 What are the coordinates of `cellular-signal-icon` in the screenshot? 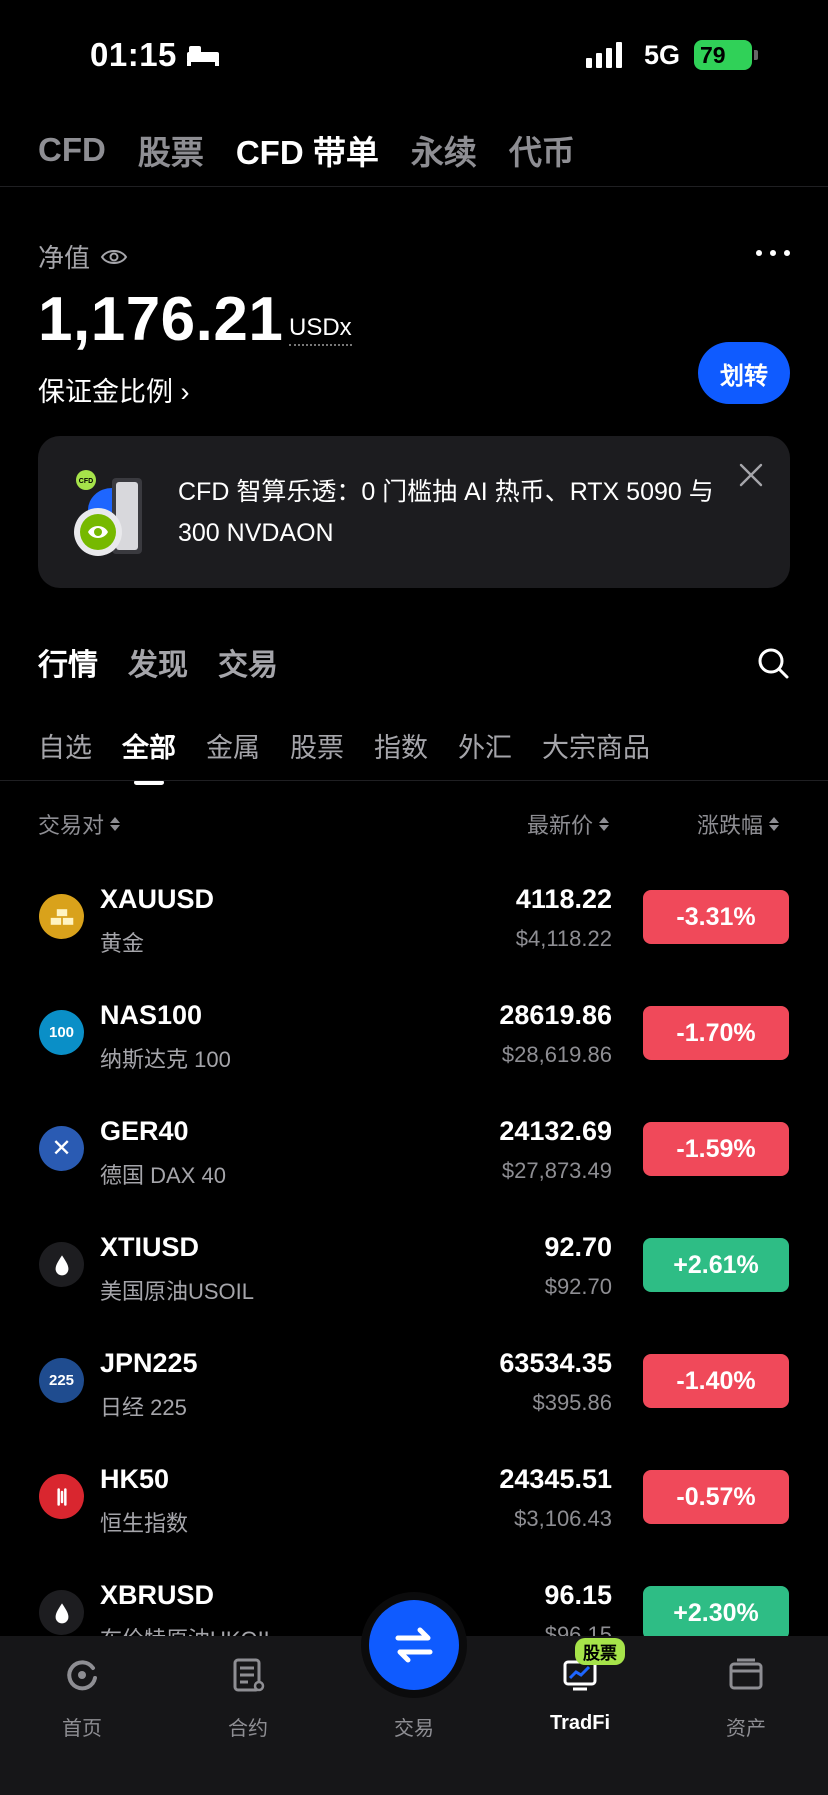 It's located at (604, 55).